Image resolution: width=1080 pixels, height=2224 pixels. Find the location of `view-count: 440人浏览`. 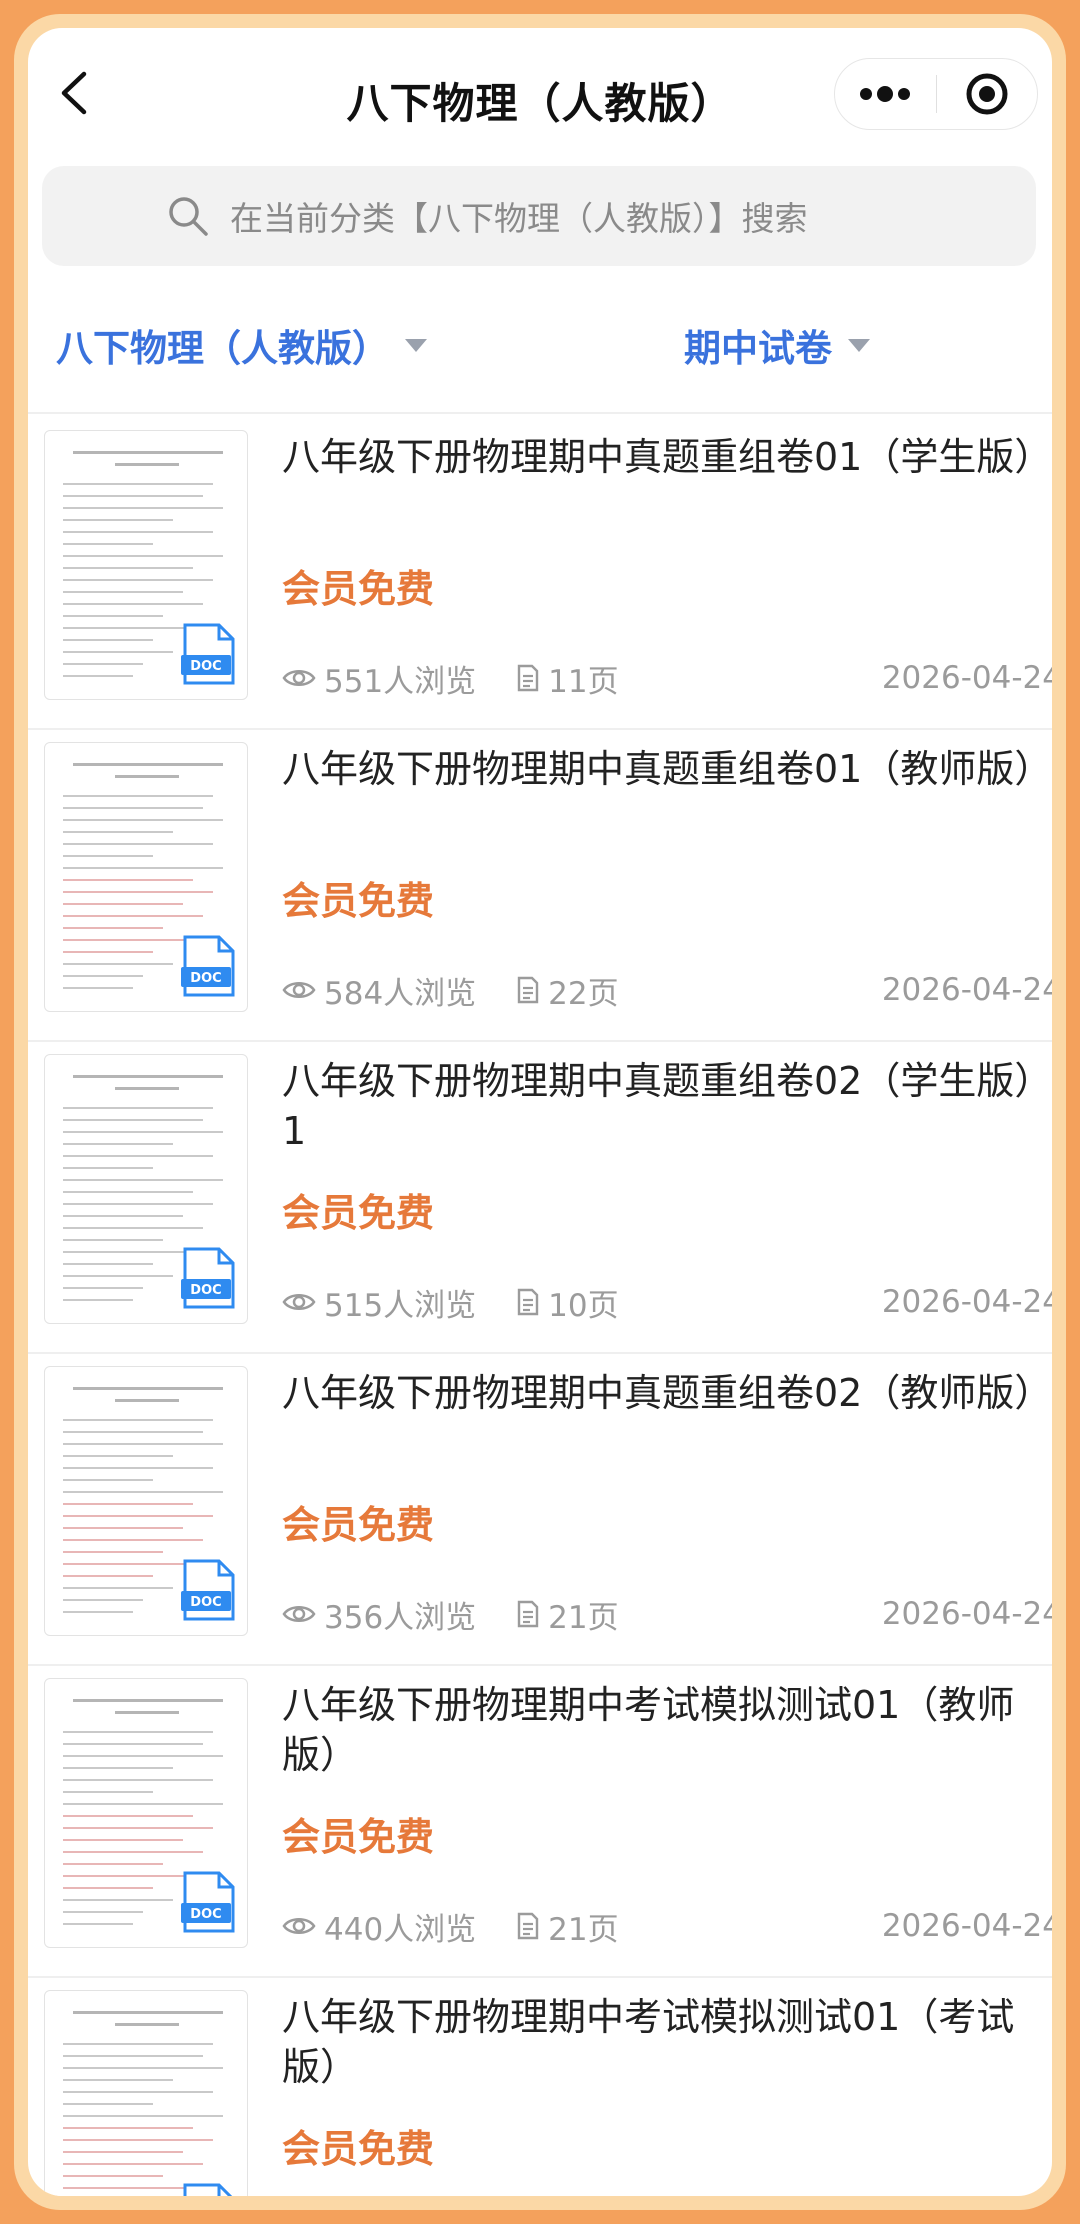

view-count: 440人浏览 is located at coordinates (379, 1926).